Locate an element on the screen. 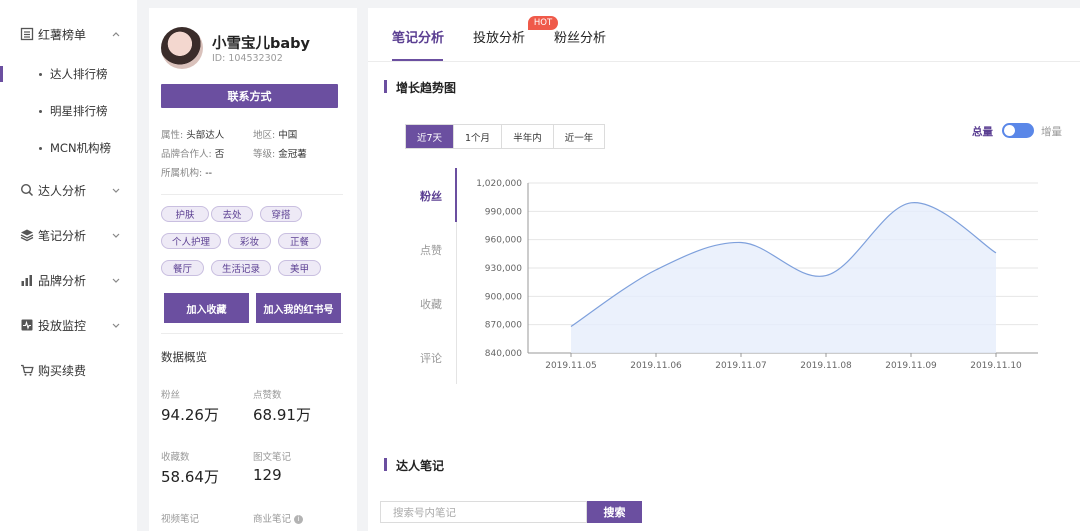 The width and height of the screenshot is (1080, 531). tag-skincare: 护肤 is located at coordinates (185, 214).